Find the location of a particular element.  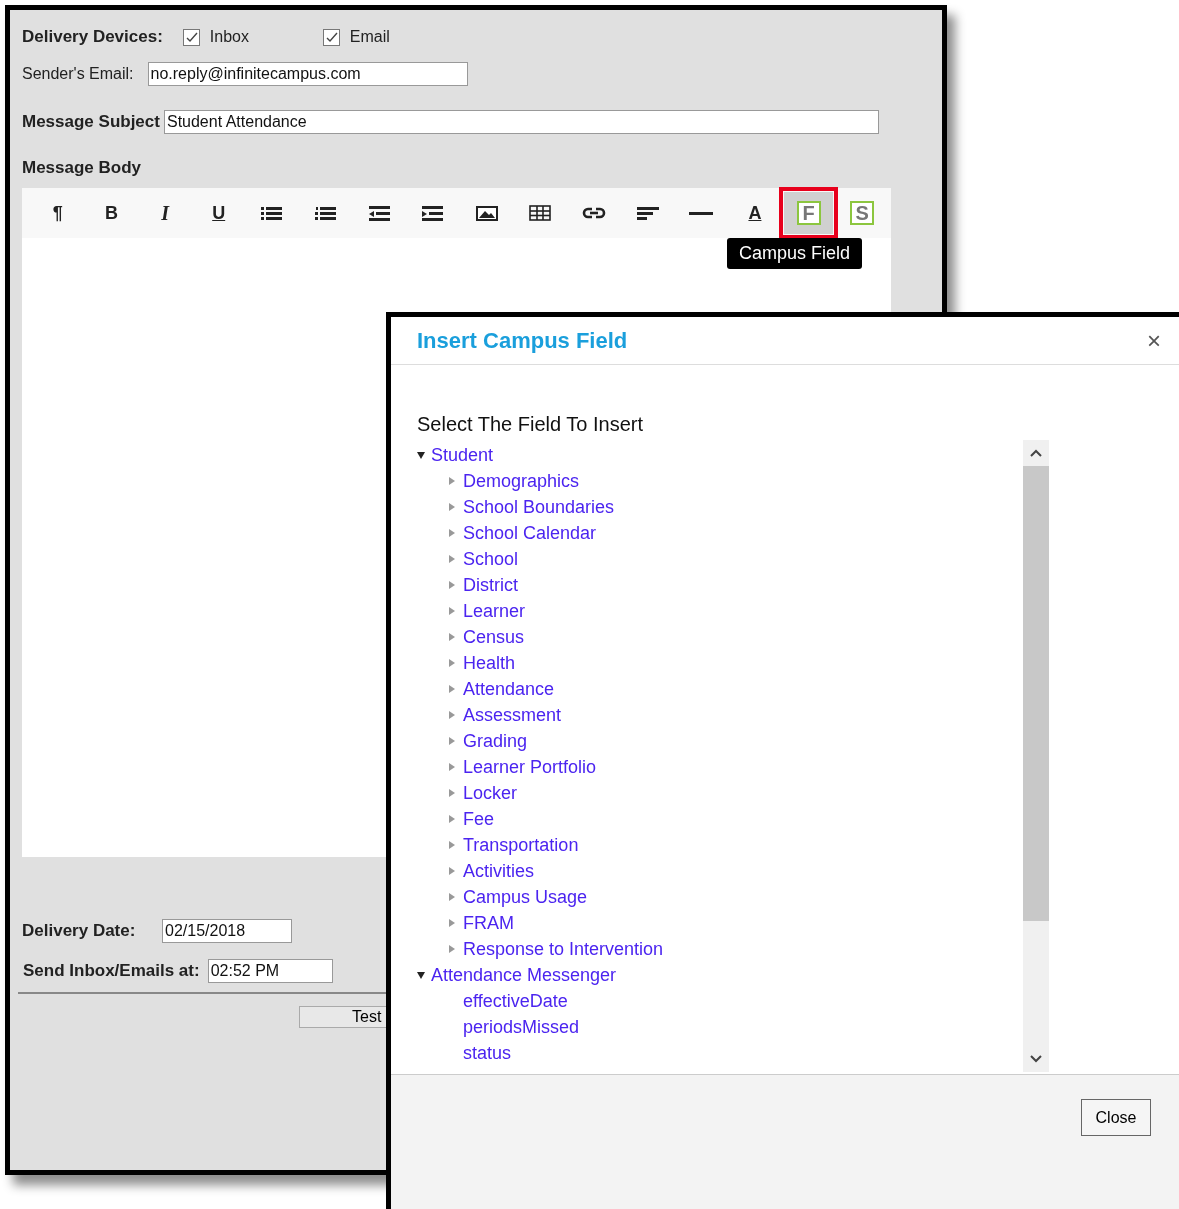

field-insert-icon: S is located at coordinates (862, 213).